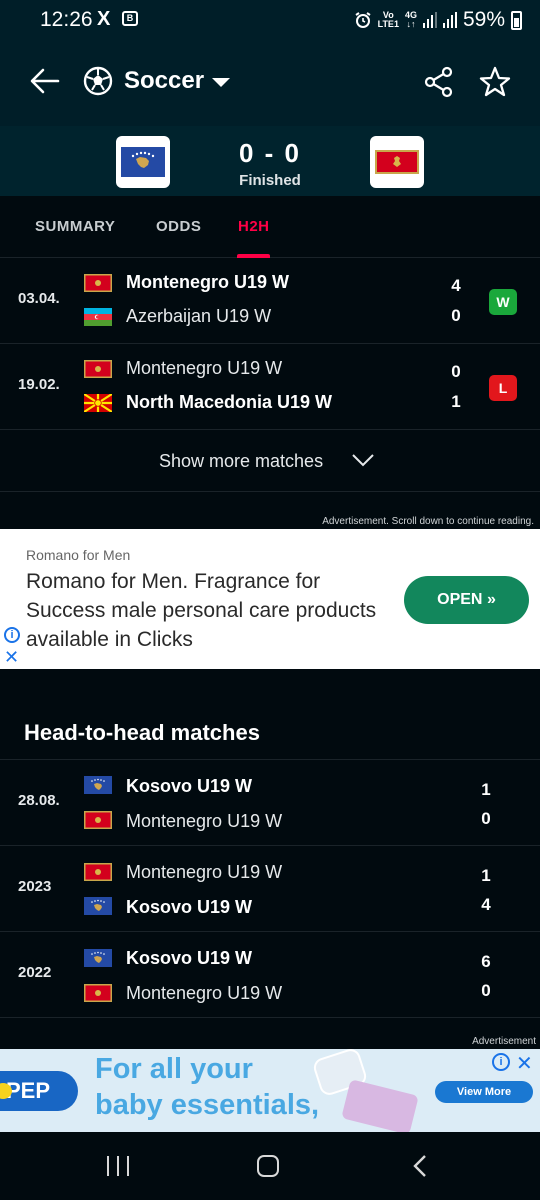  I want to click on status-icons: Vo LTE1 4G ↓↑ 59%, so click(438, 20).